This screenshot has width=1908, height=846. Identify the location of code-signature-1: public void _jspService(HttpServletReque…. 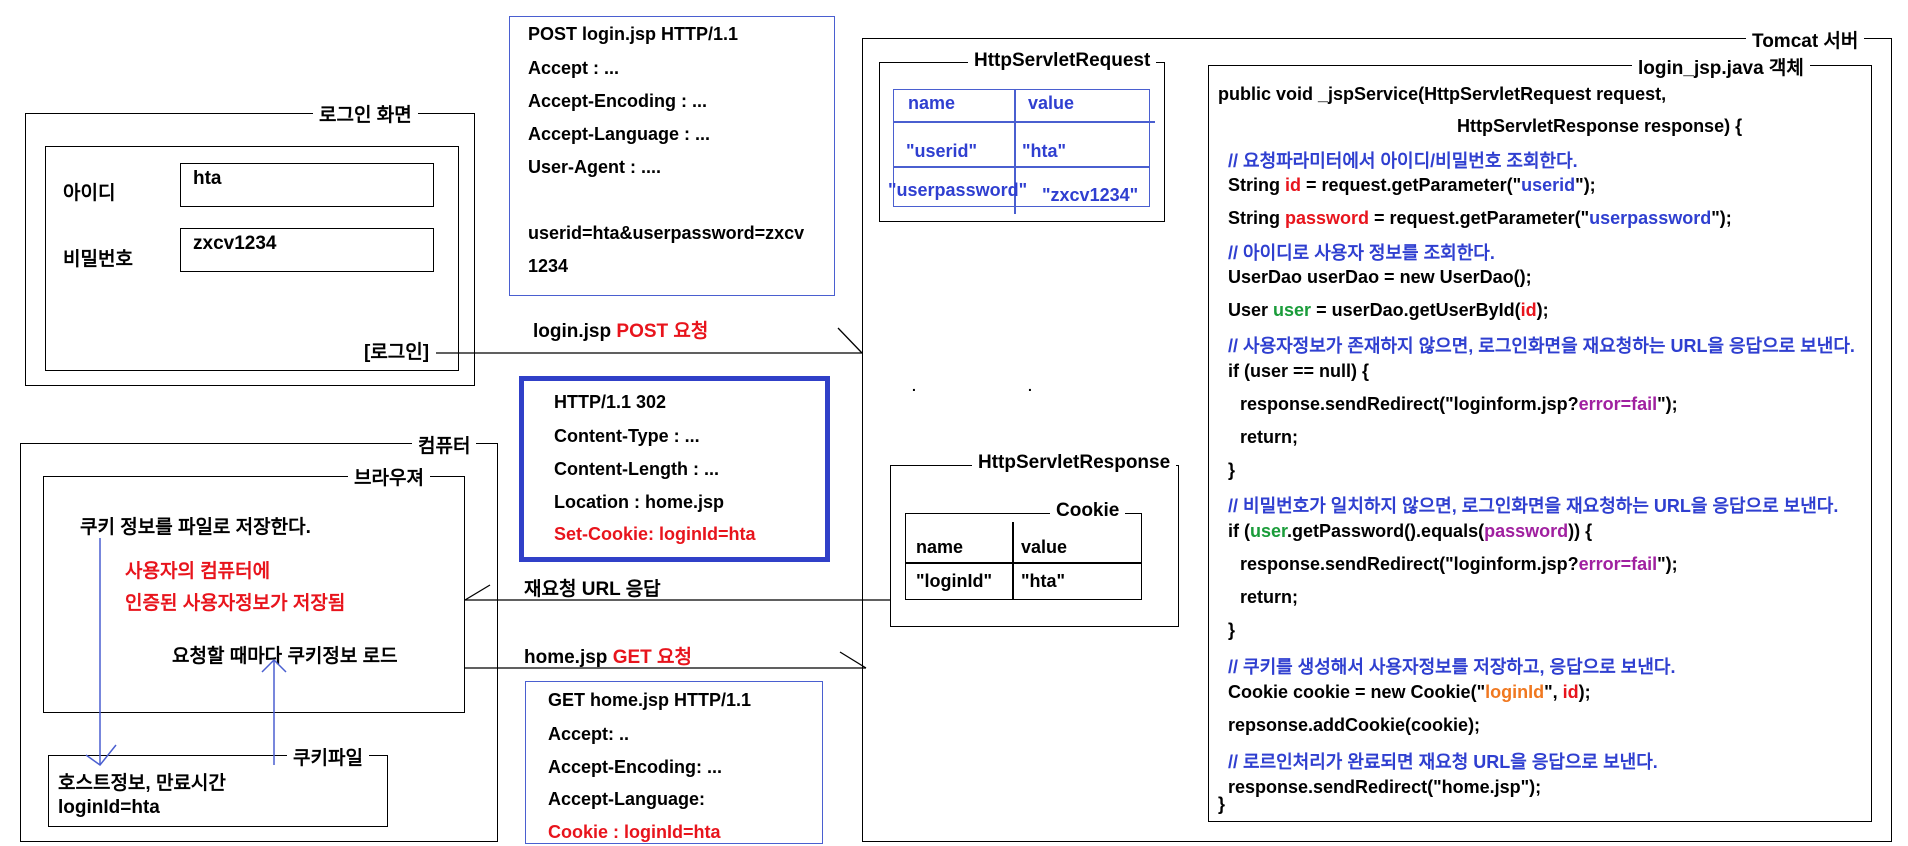
(1442, 94).